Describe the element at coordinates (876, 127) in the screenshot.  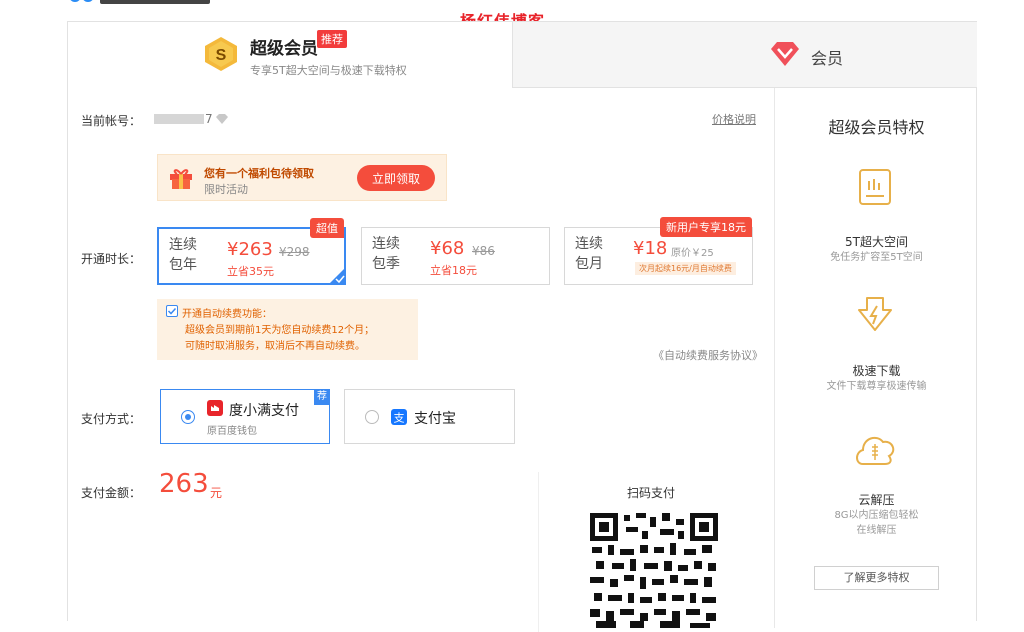
I see `perks-title: 超级会员特权` at that location.